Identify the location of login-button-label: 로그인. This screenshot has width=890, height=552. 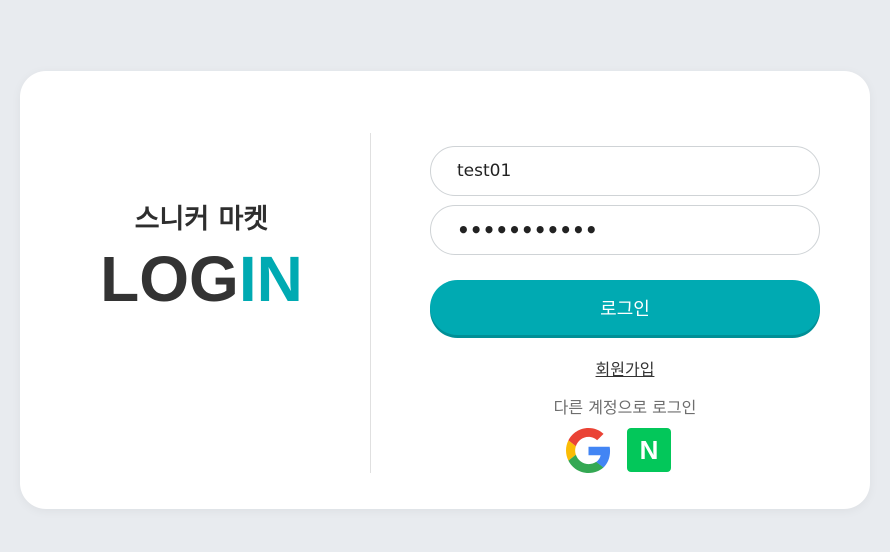
(625, 309).